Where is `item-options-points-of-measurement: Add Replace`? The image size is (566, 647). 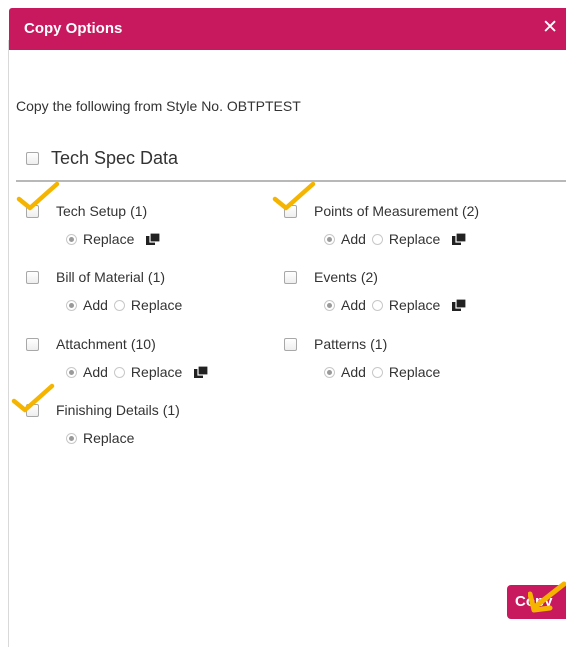 item-options-points-of-measurement: Add Replace is located at coordinates (395, 239).